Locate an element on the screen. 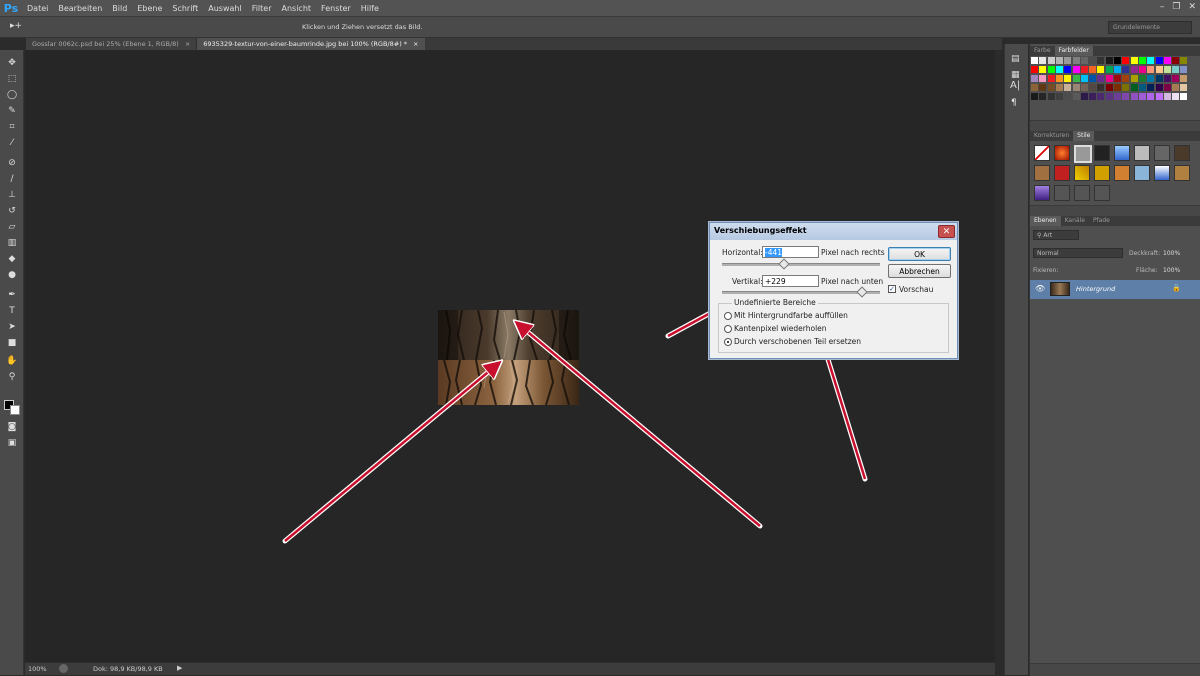 The width and height of the screenshot is (1200, 676). style-brown is located at coordinates (1182, 153).